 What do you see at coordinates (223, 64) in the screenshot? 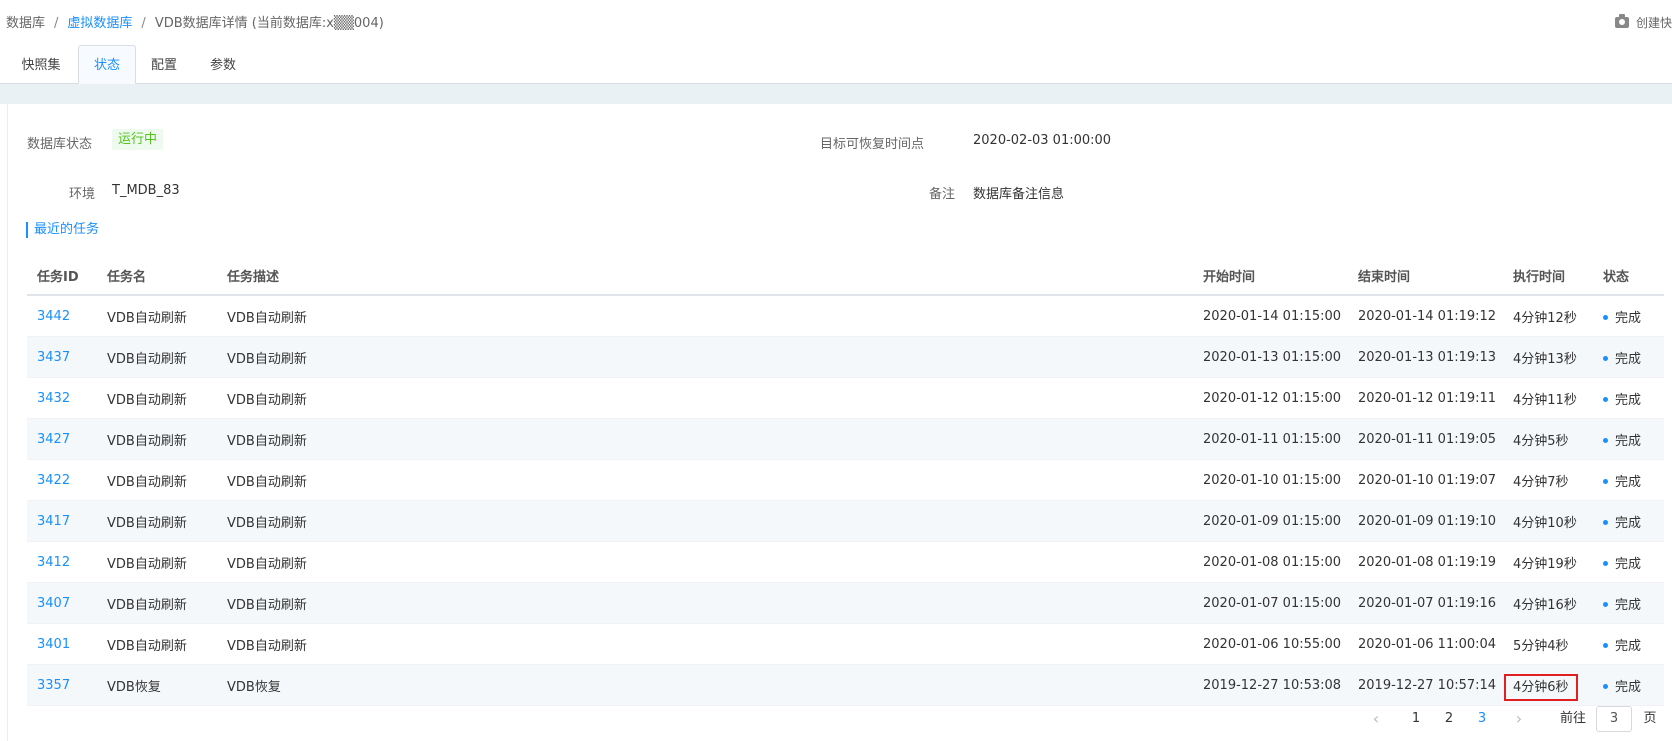
I see `tab-params: 参数` at bounding box center [223, 64].